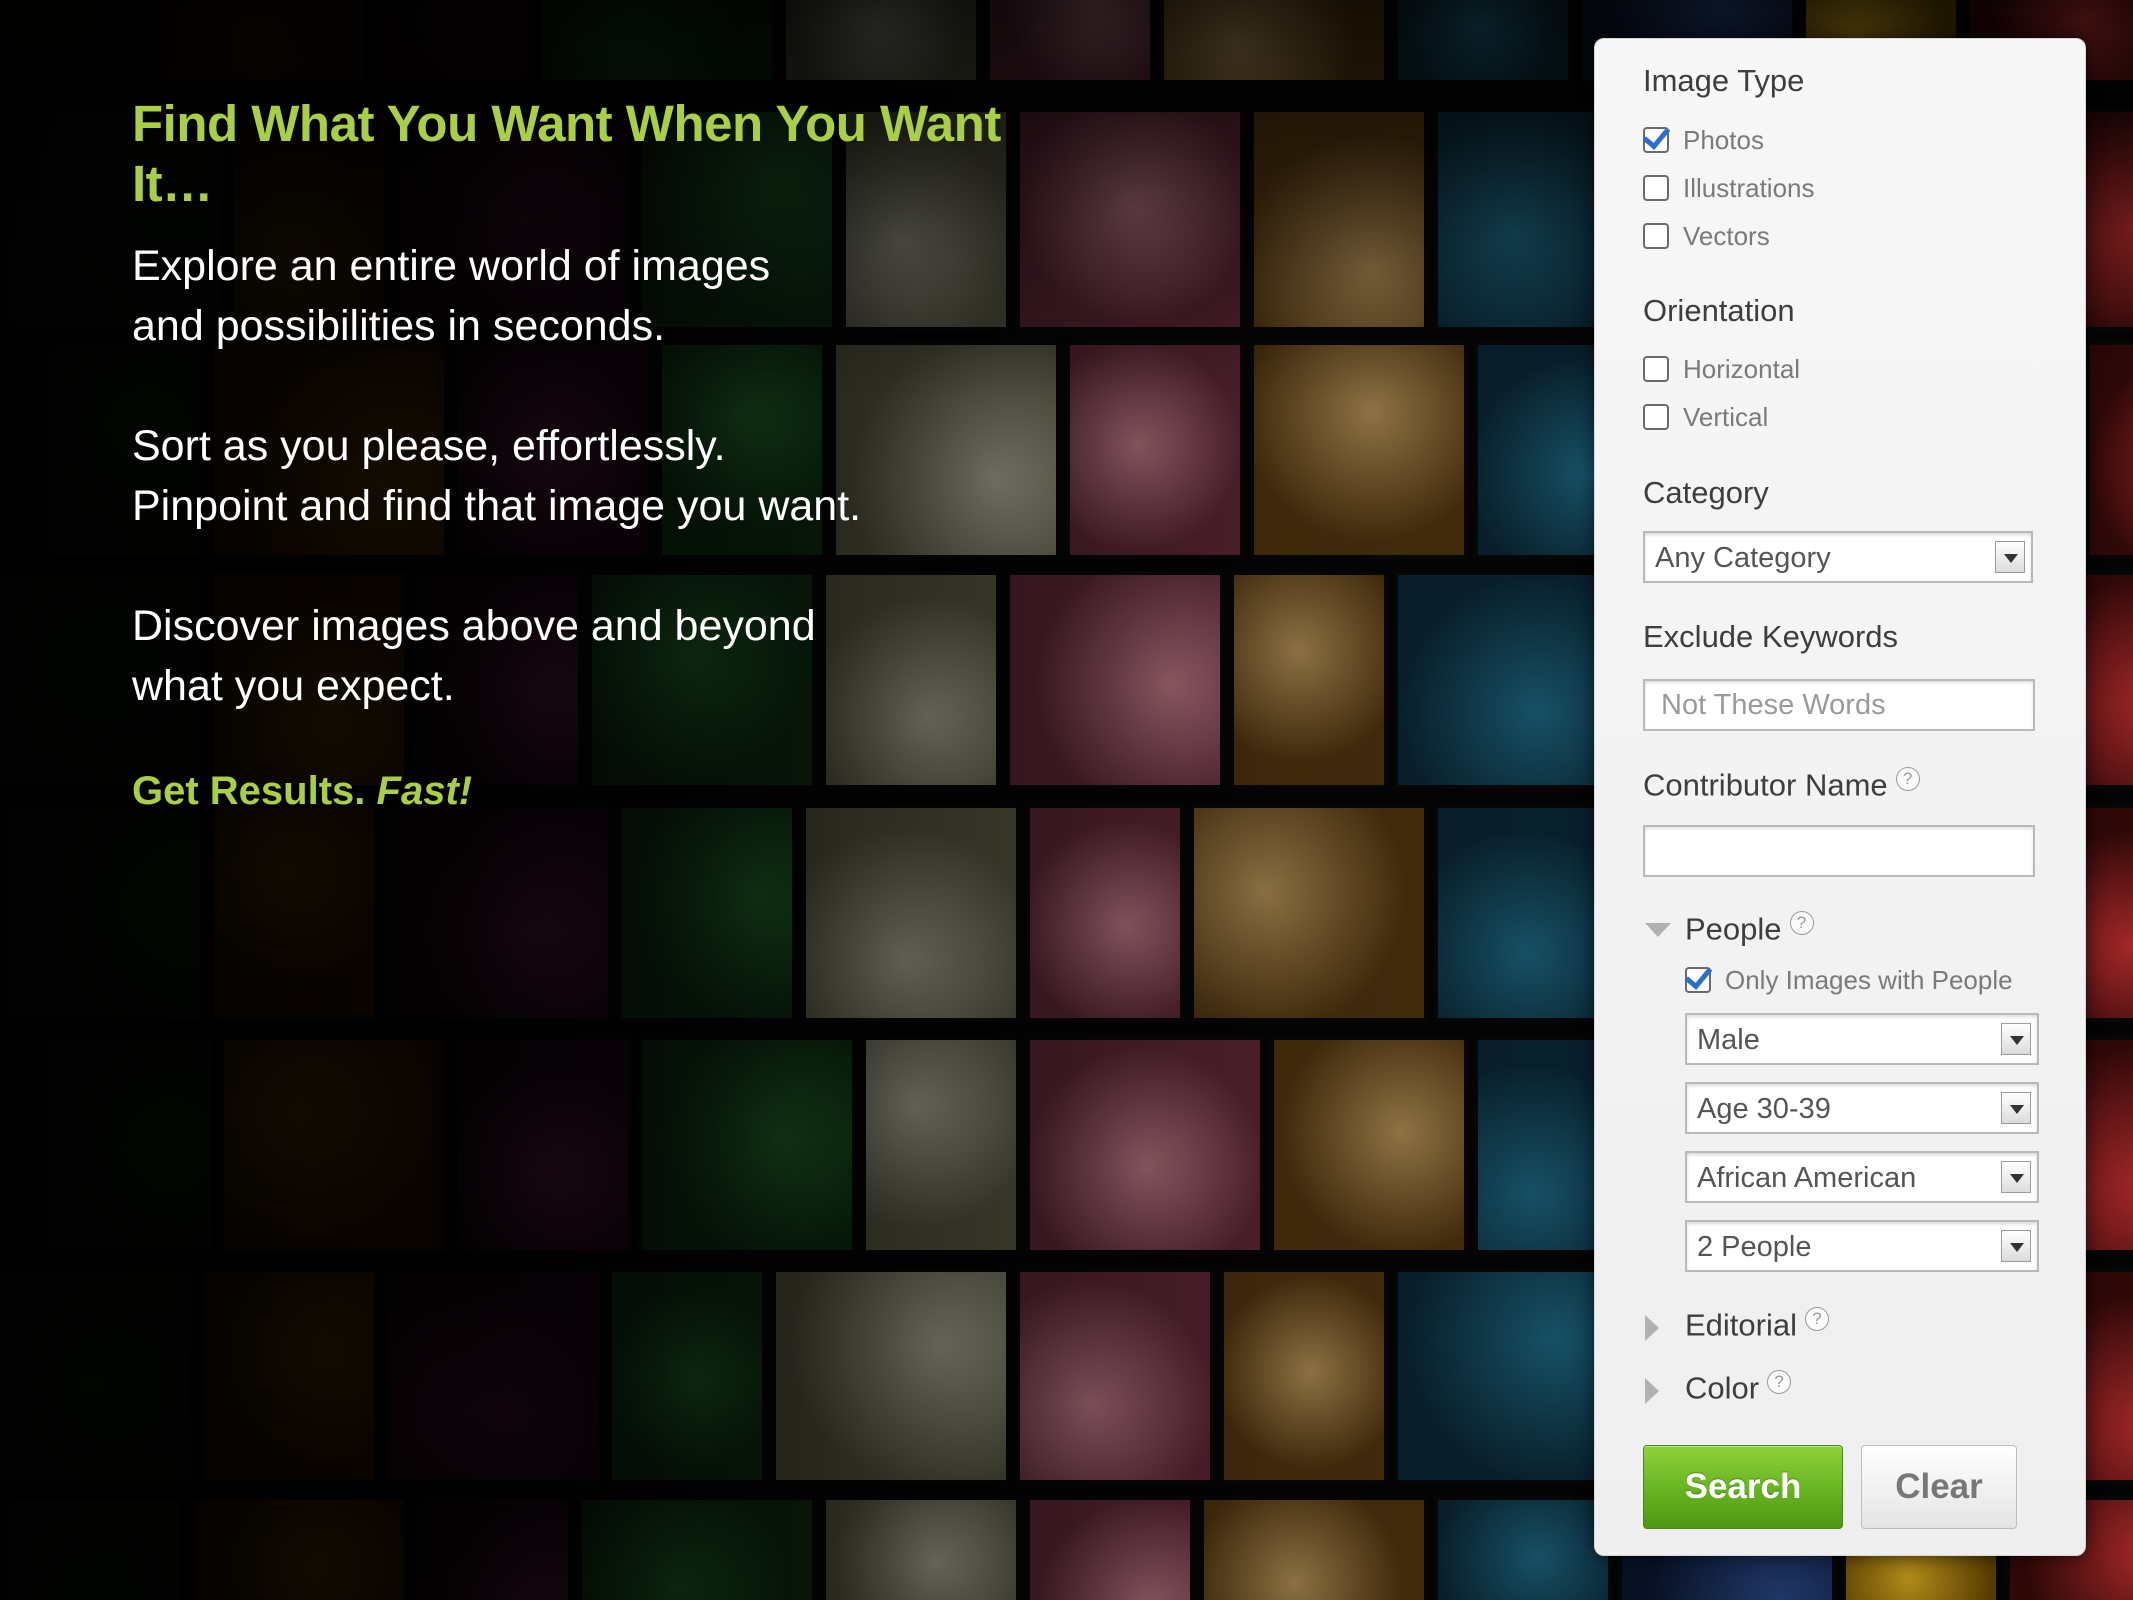  Describe the element at coordinates (1742, 368) in the screenshot. I see `horizontal-label: Horizontal` at that location.